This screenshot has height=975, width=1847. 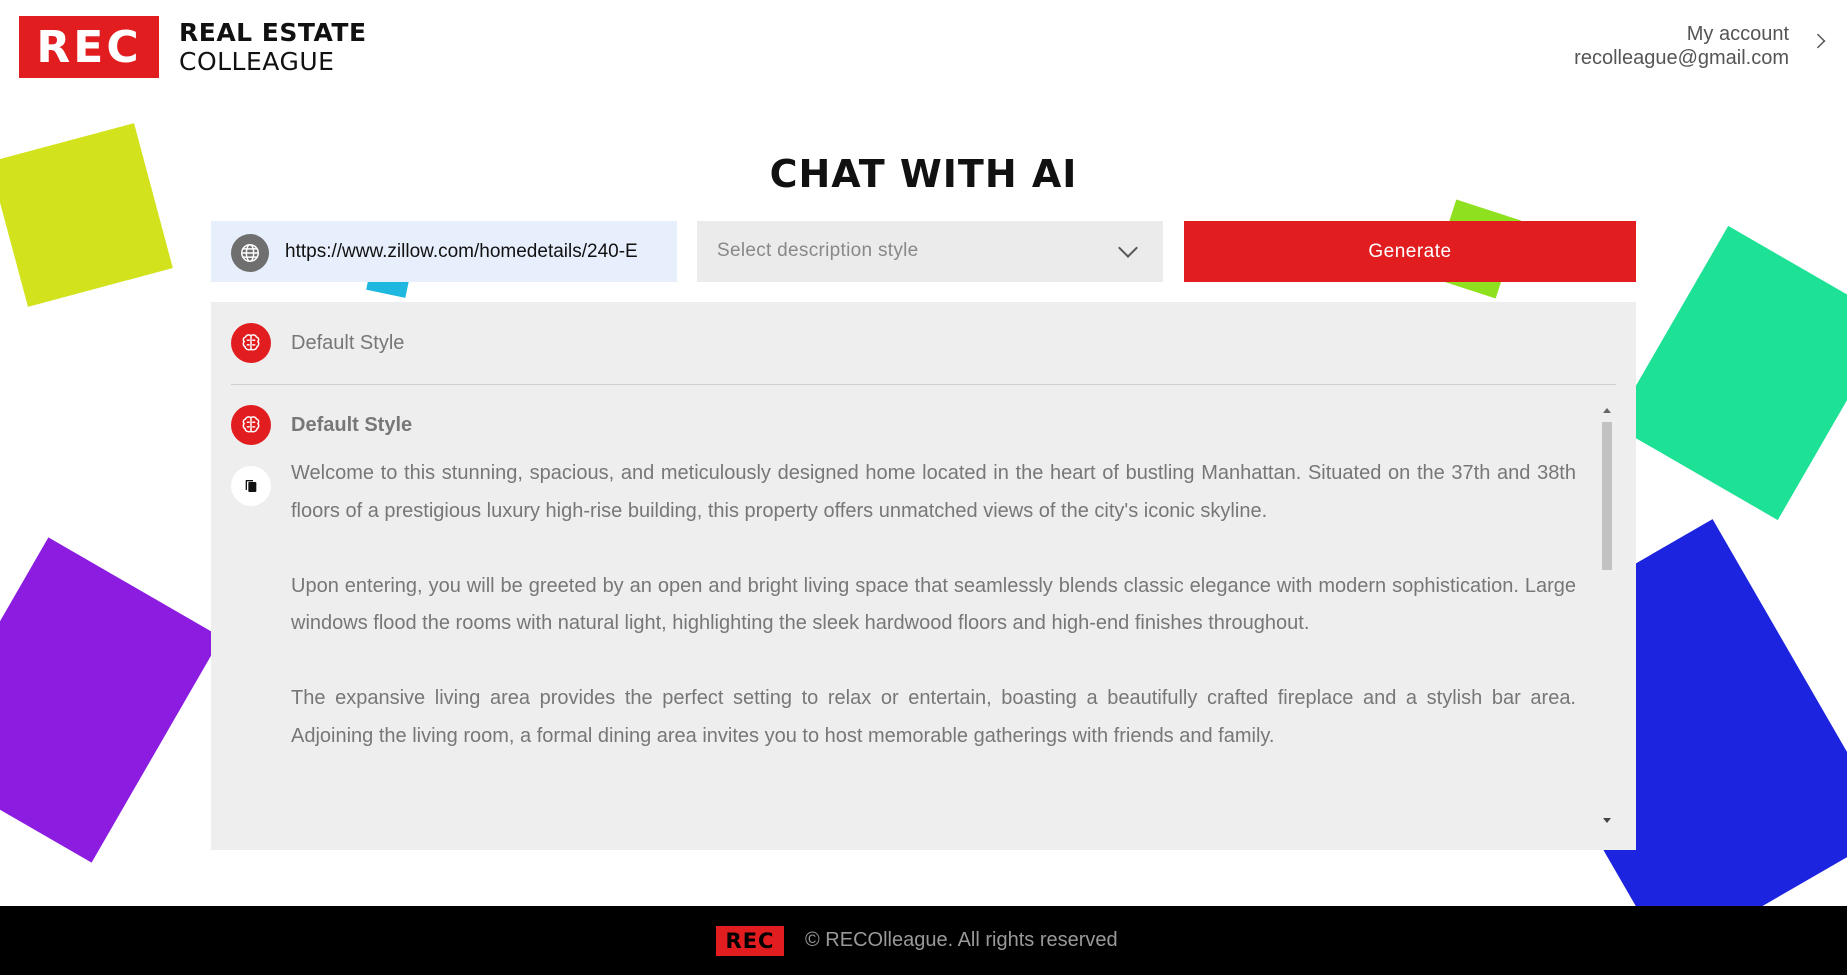 I want to click on decor-square-lime, so click(x=86, y=215).